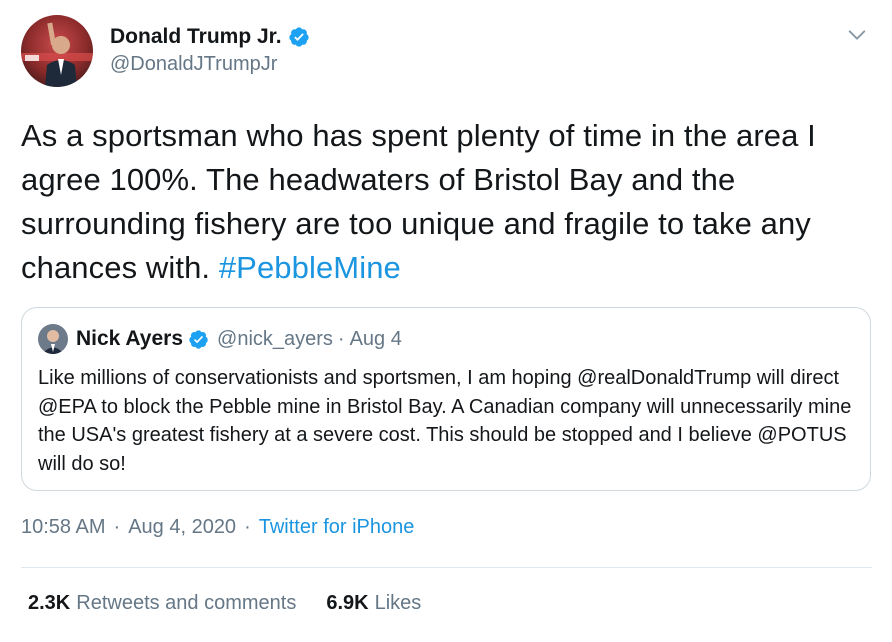 This screenshot has height=642, width=892. I want to click on chevron-down-icon, so click(857, 35).